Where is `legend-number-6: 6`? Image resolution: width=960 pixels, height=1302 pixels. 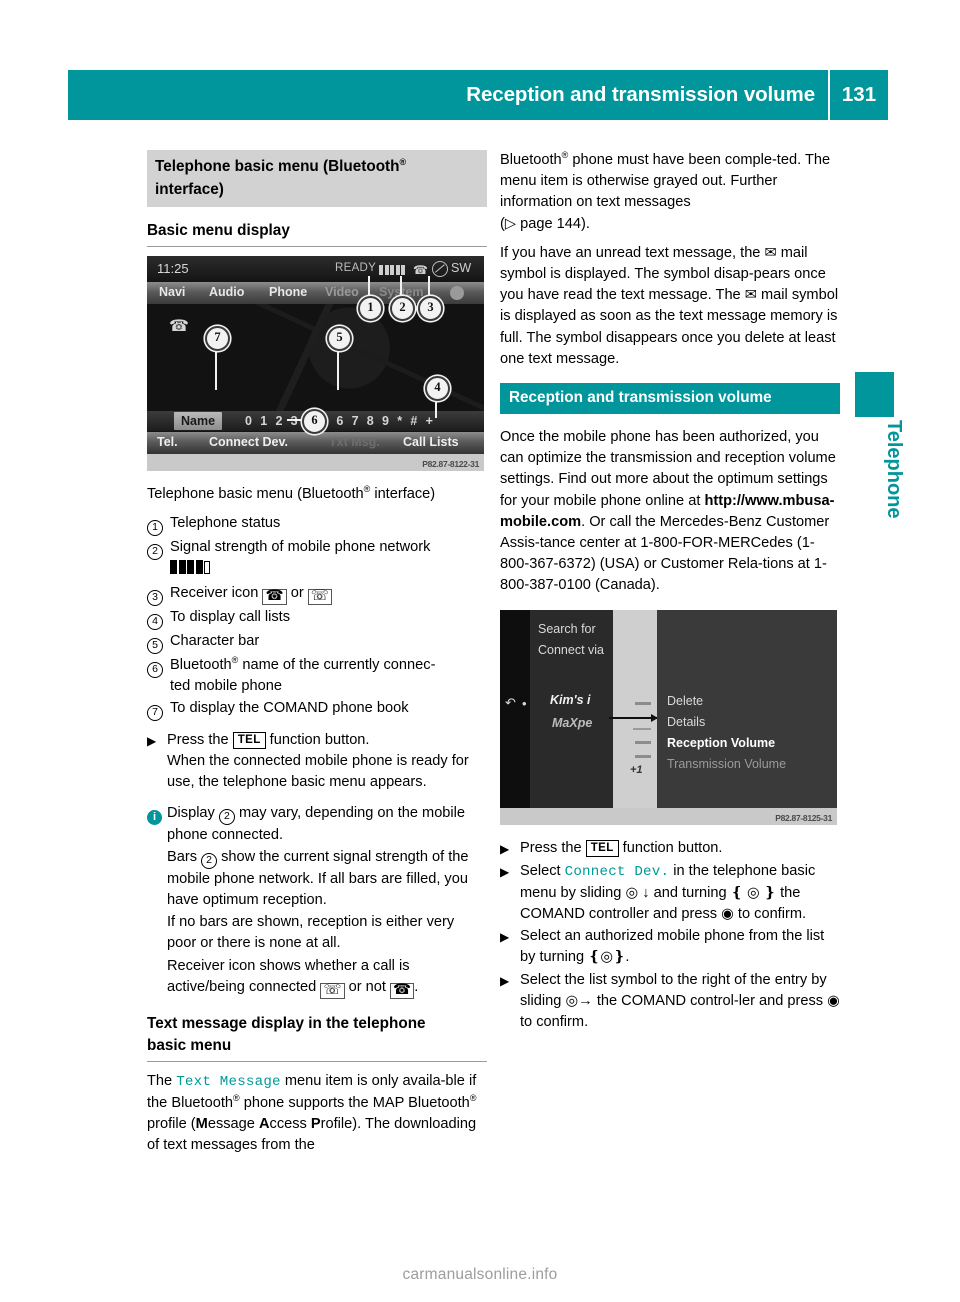
legend-number-6: 6 is located at coordinates (158, 666).